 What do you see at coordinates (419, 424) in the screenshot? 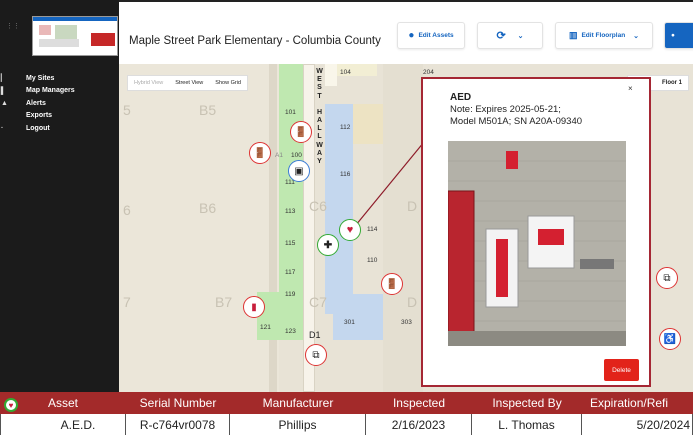
I see `table-cell-inspected: 2/16/2023` at bounding box center [419, 424].